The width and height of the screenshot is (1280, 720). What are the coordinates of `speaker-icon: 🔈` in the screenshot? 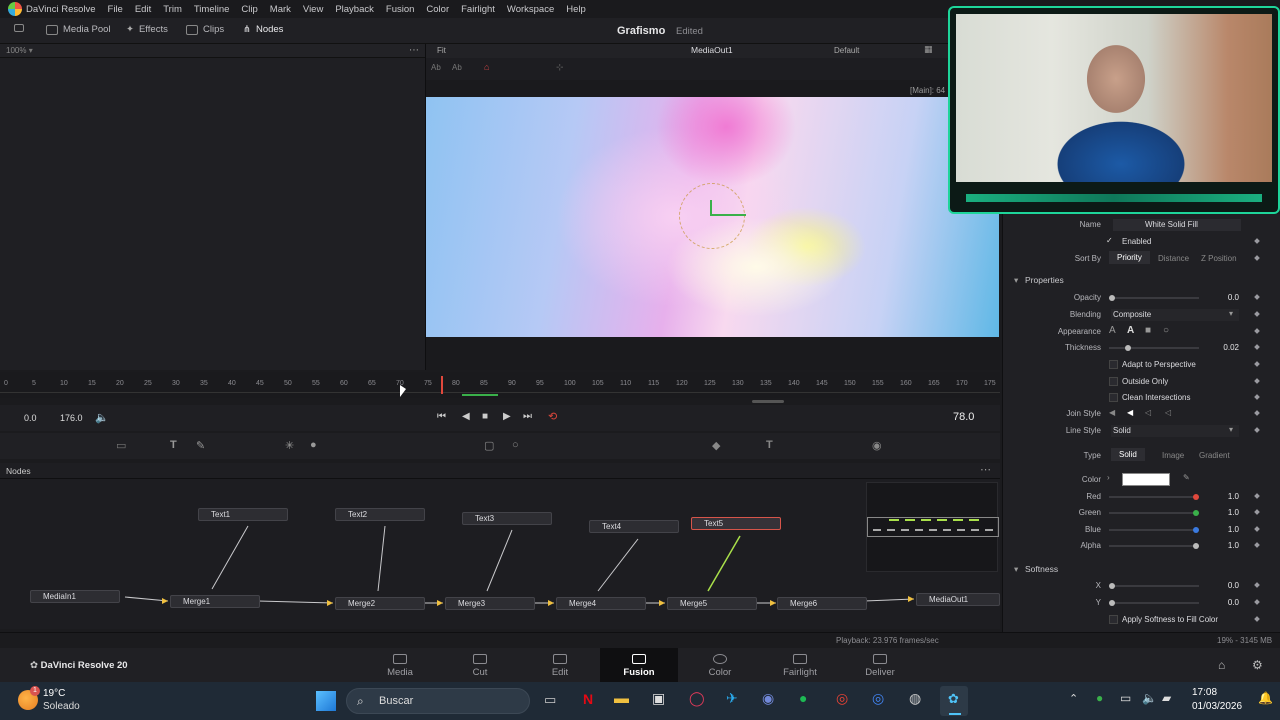 It's located at (1149, 698).